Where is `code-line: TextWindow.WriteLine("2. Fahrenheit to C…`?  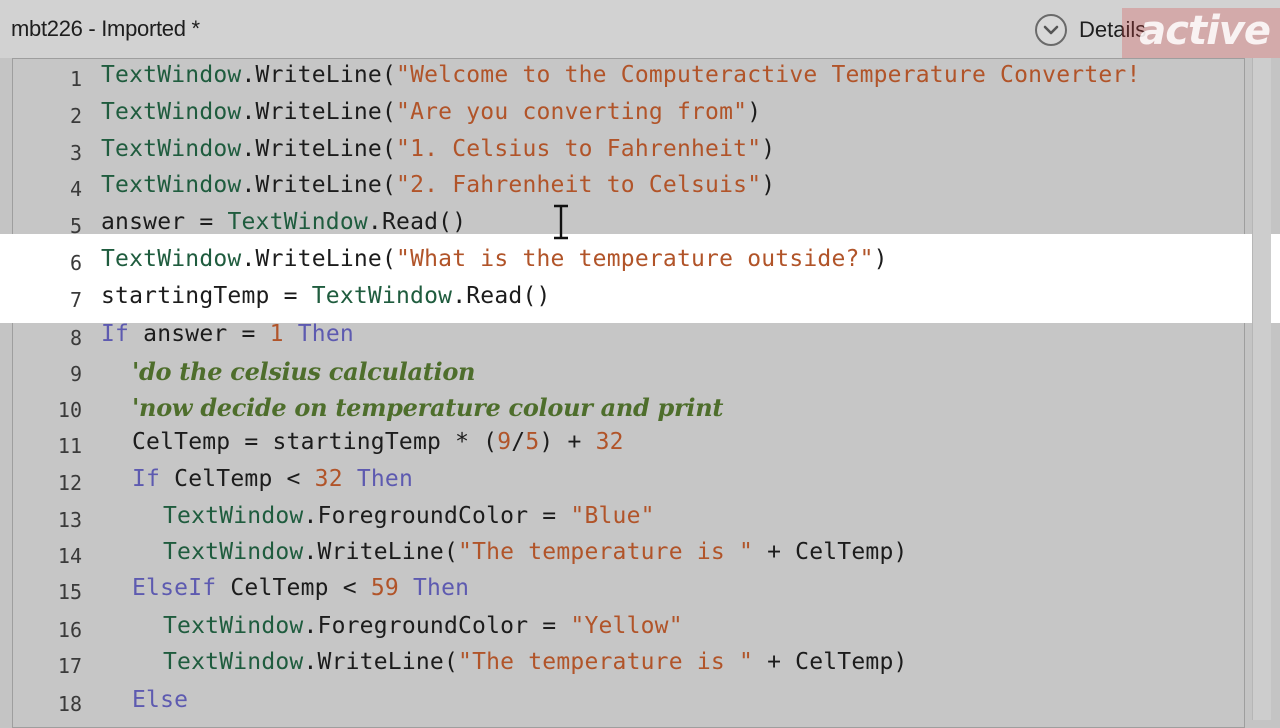 code-line: TextWindow.WriteLine("2. Fahrenheit to C… is located at coordinates (438, 185).